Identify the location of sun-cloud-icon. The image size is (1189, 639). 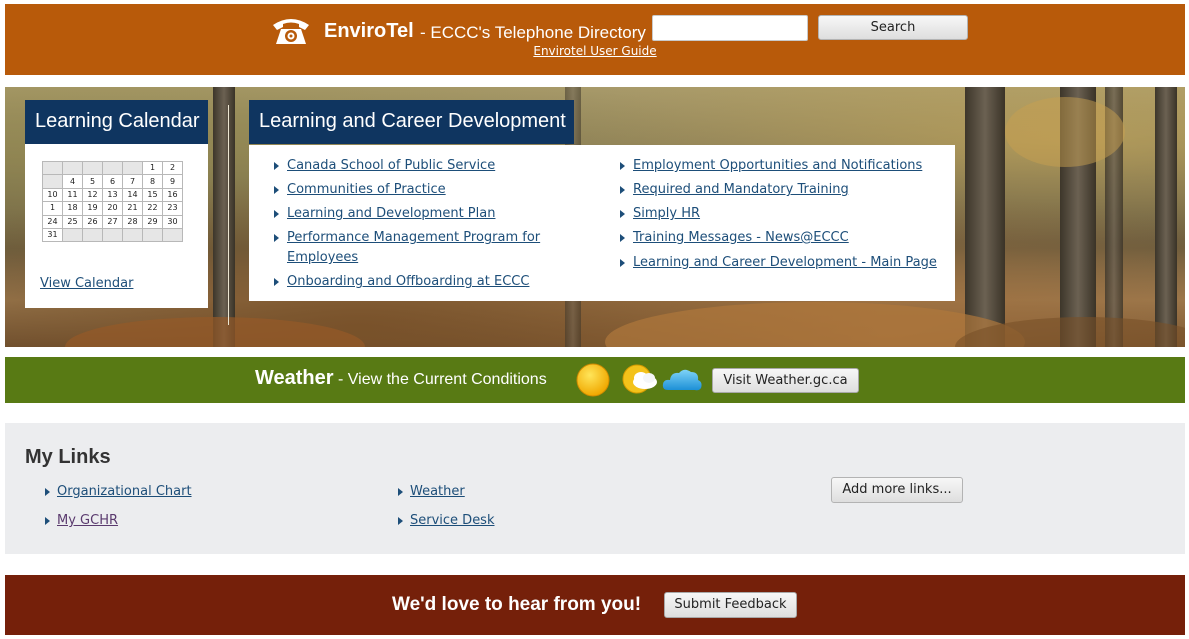
(639, 379).